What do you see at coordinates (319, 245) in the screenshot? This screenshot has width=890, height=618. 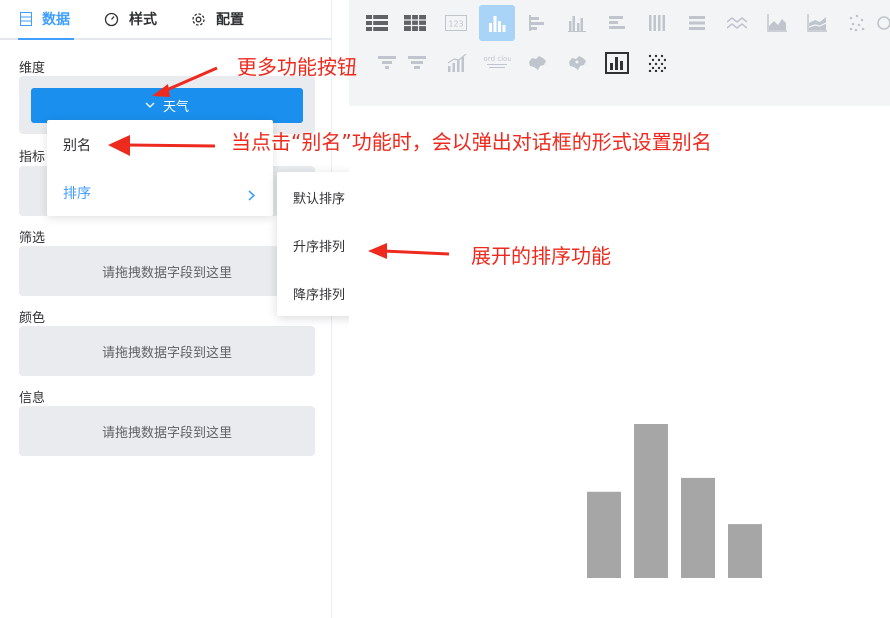 I see `submenu-item-ascending: 升序排列` at bounding box center [319, 245].